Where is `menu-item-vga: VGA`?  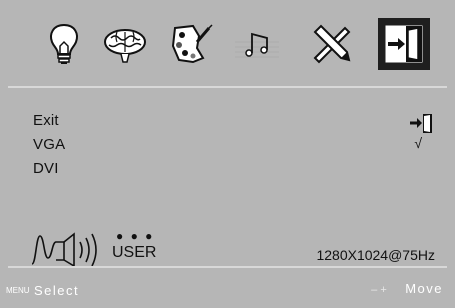
menu-item-vga: VGA is located at coordinates (49, 144).